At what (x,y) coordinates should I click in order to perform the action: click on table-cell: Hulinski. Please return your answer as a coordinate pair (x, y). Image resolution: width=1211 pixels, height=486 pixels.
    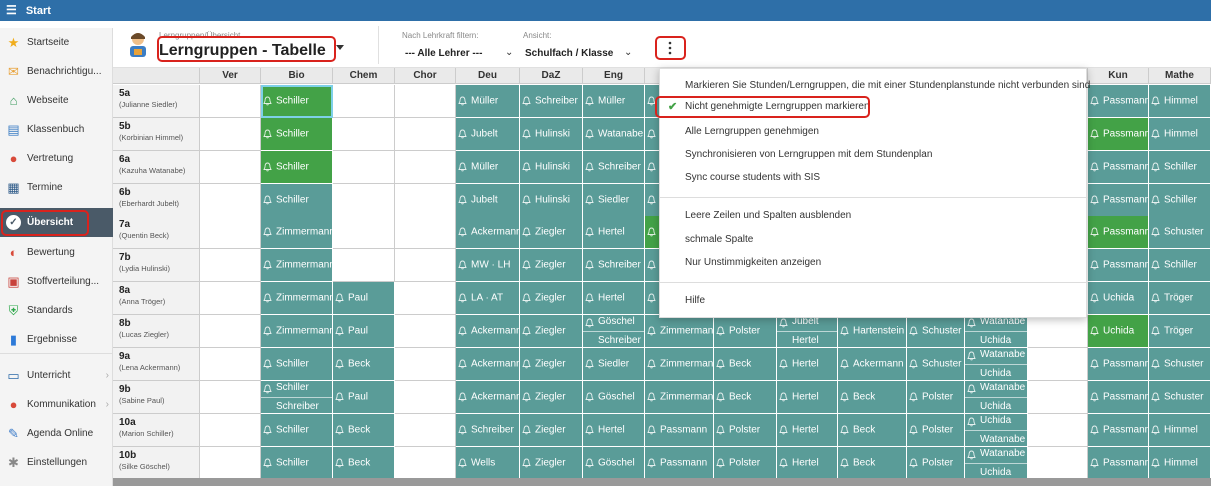
    Looking at the image, I should click on (551, 134).